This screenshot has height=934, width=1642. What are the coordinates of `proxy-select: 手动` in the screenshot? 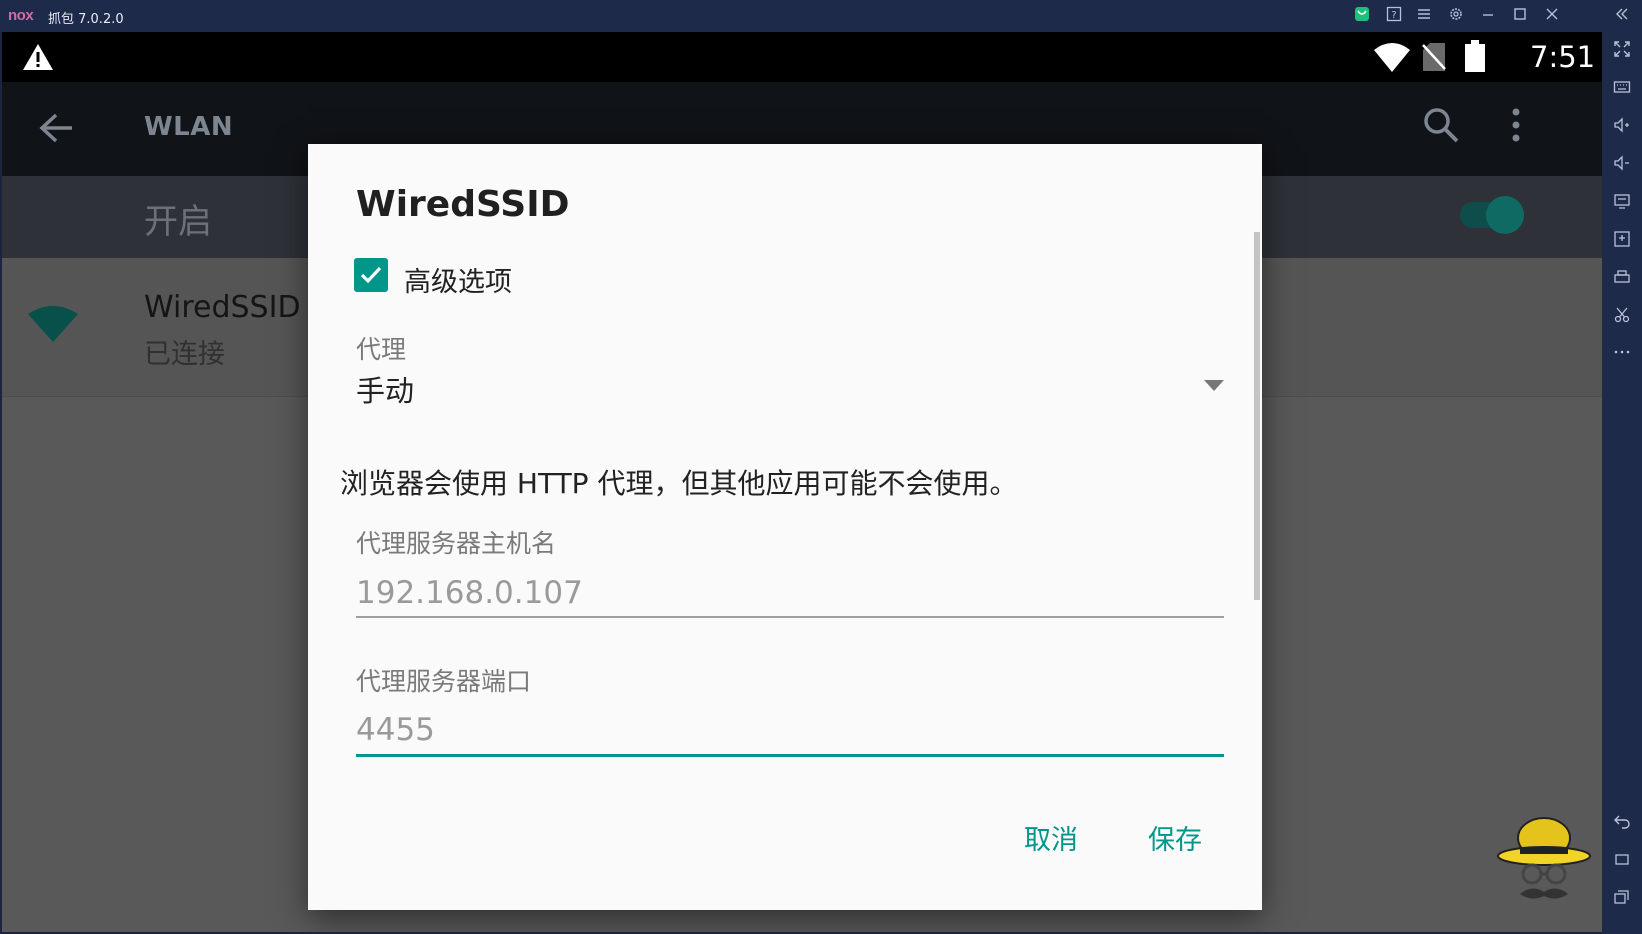 It's located at (385, 389).